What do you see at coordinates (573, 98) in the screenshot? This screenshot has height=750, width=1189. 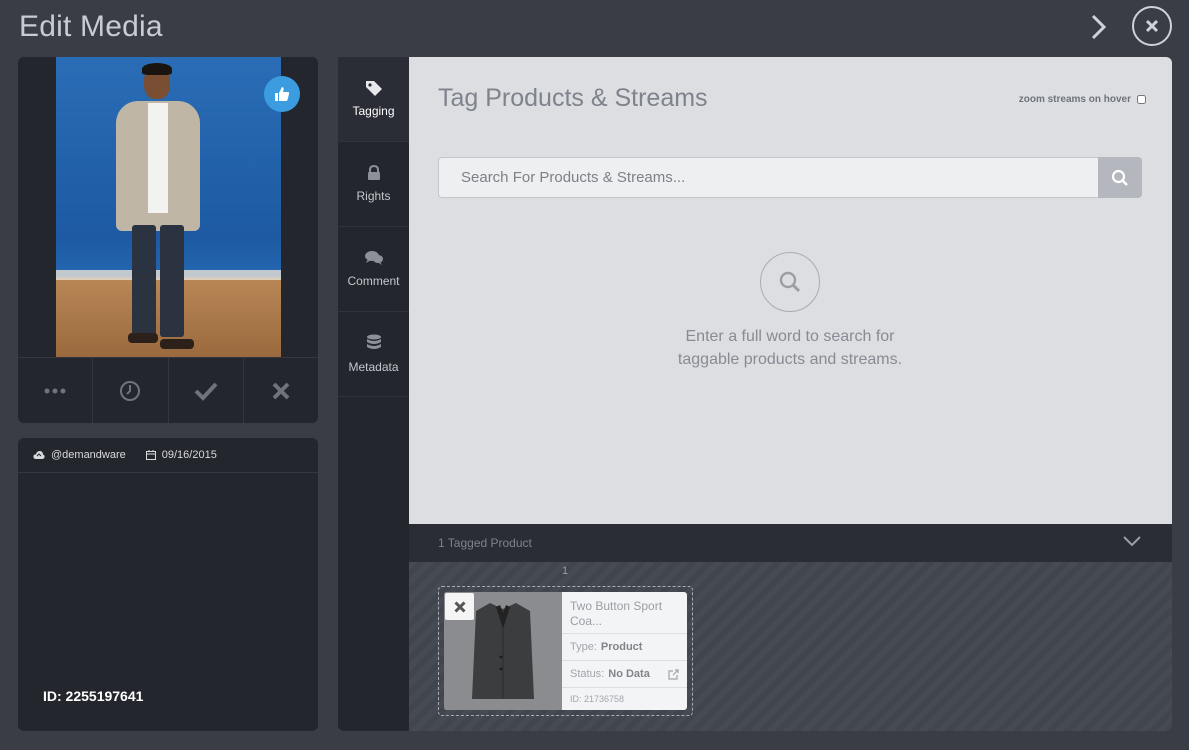 I see `tagging-title: Tag Products & Streams` at bounding box center [573, 98].